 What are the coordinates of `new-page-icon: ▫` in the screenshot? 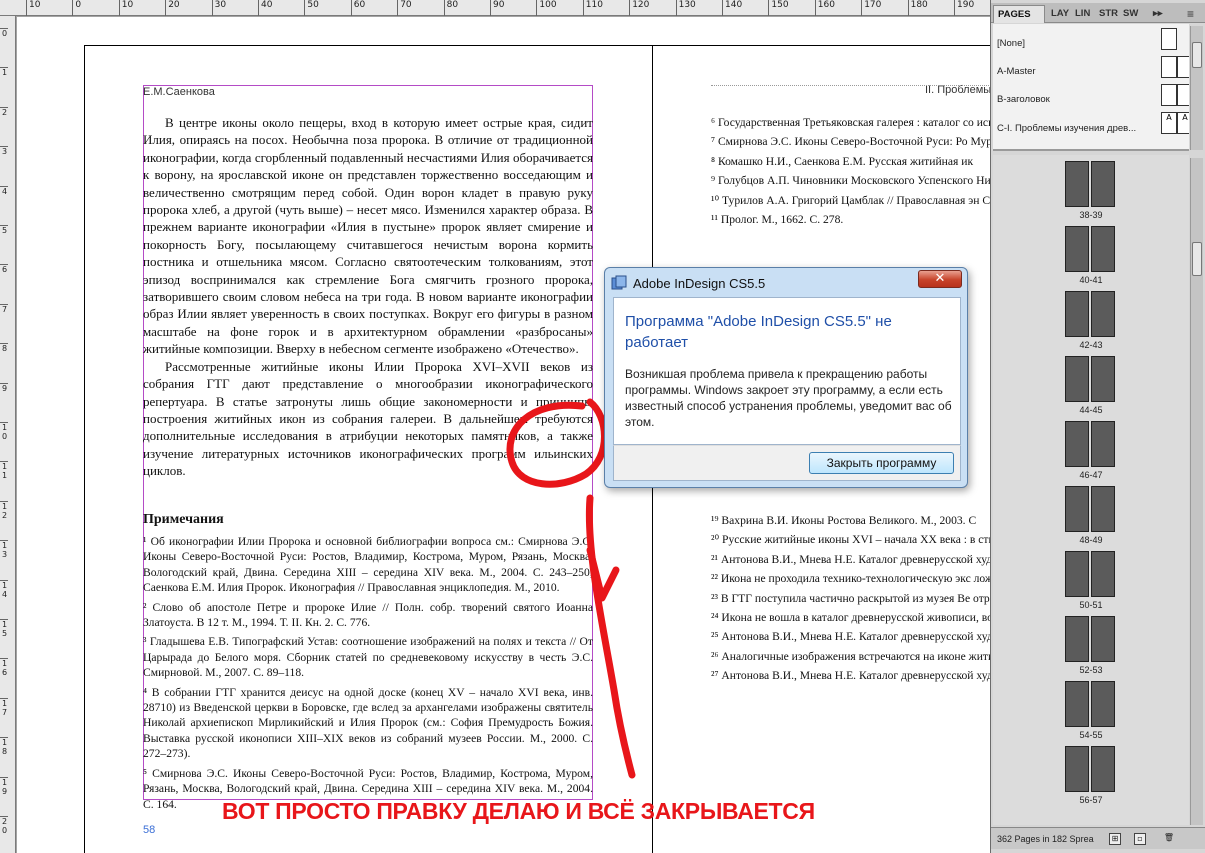 It's located at (1140, 839).